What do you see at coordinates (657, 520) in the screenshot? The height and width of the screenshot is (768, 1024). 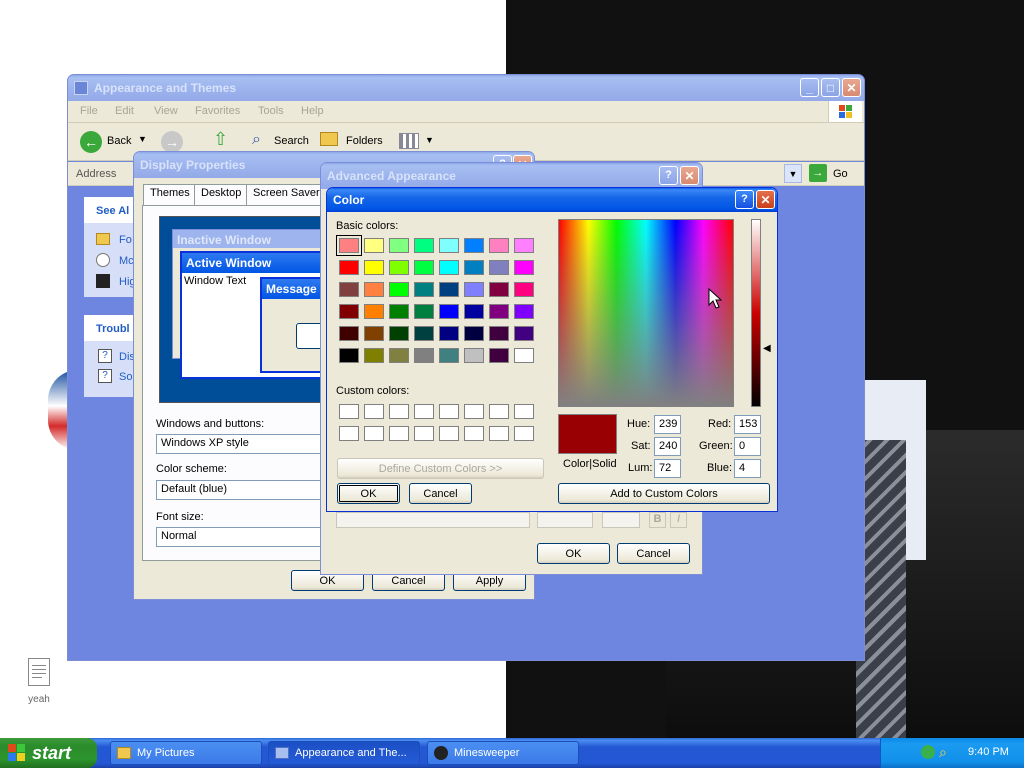 I see `bold-button: B` at bounding box center [657, 520].